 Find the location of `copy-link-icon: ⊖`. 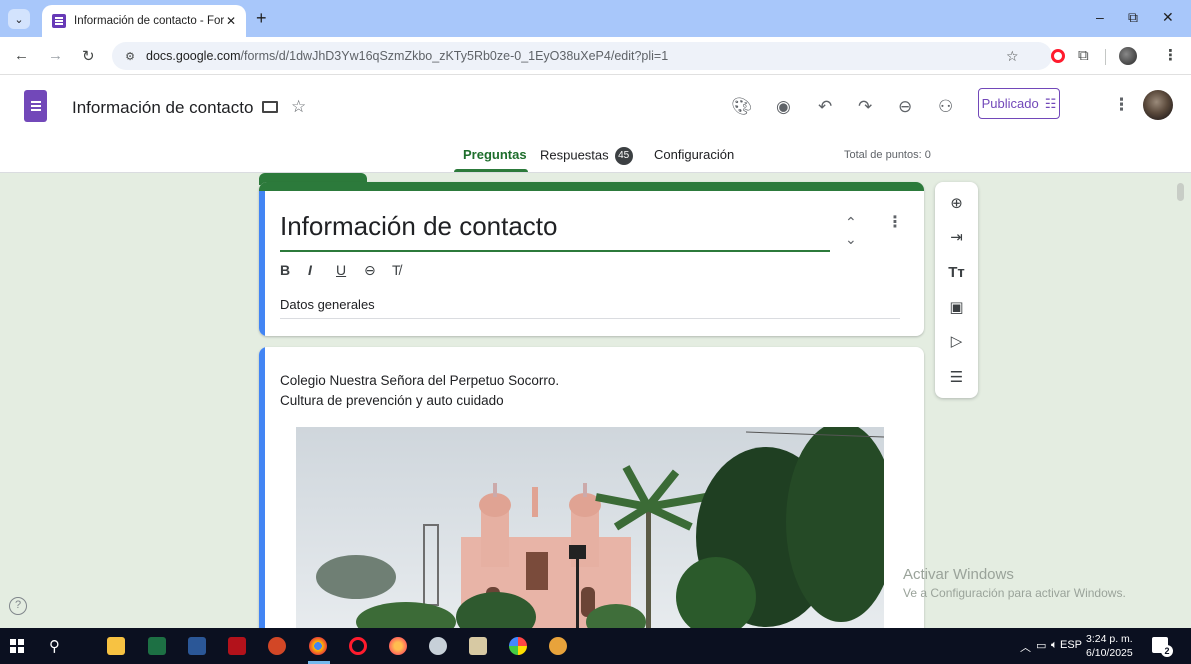

copy-link-icon: ⊖ is located at coordinates (905, 107).